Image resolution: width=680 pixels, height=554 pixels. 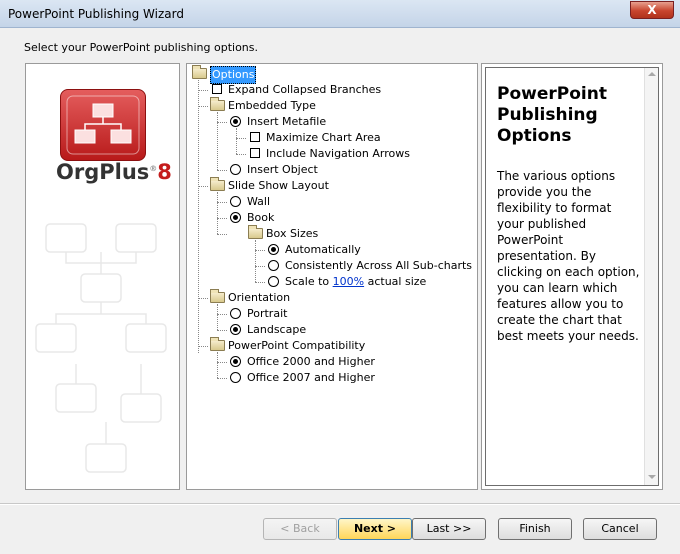 What do you see at coordinates (375, 529) in the screenshot?
I see `next-button: Next >` at bounding box center [375, 529].